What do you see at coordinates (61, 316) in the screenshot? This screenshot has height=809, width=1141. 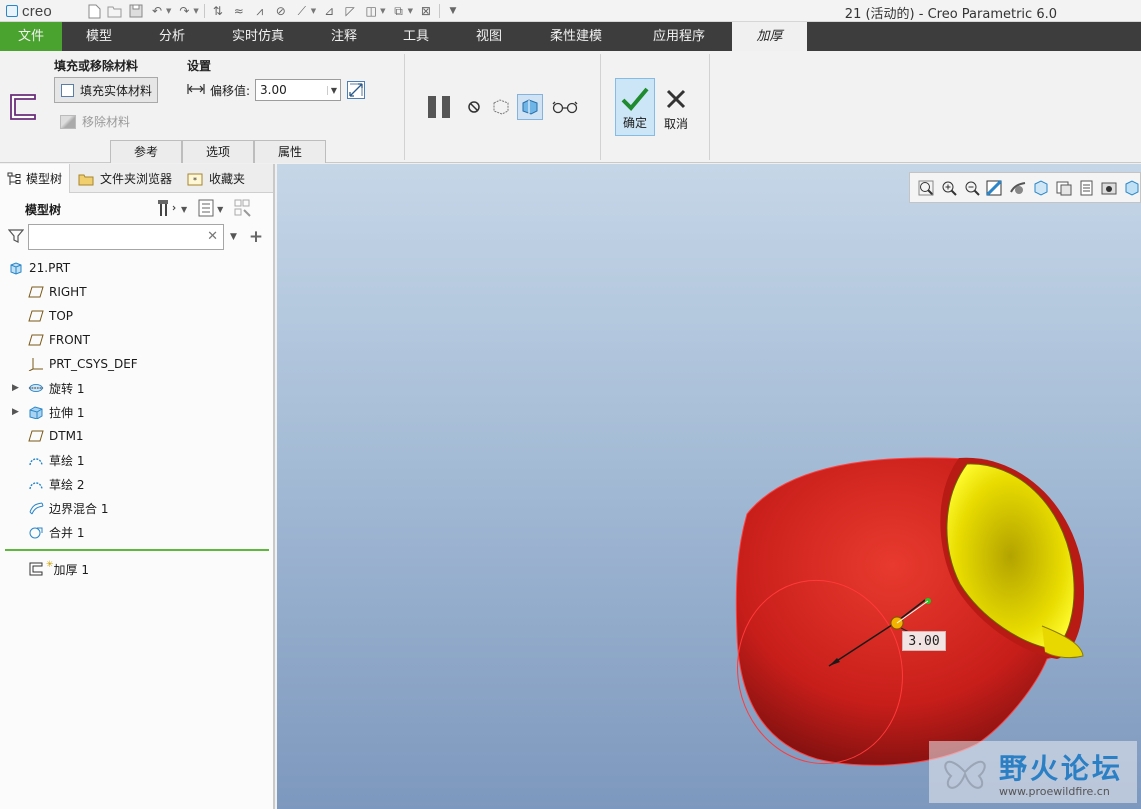 I see `tree-node-label: TOP` at bounding box center [61, 316].